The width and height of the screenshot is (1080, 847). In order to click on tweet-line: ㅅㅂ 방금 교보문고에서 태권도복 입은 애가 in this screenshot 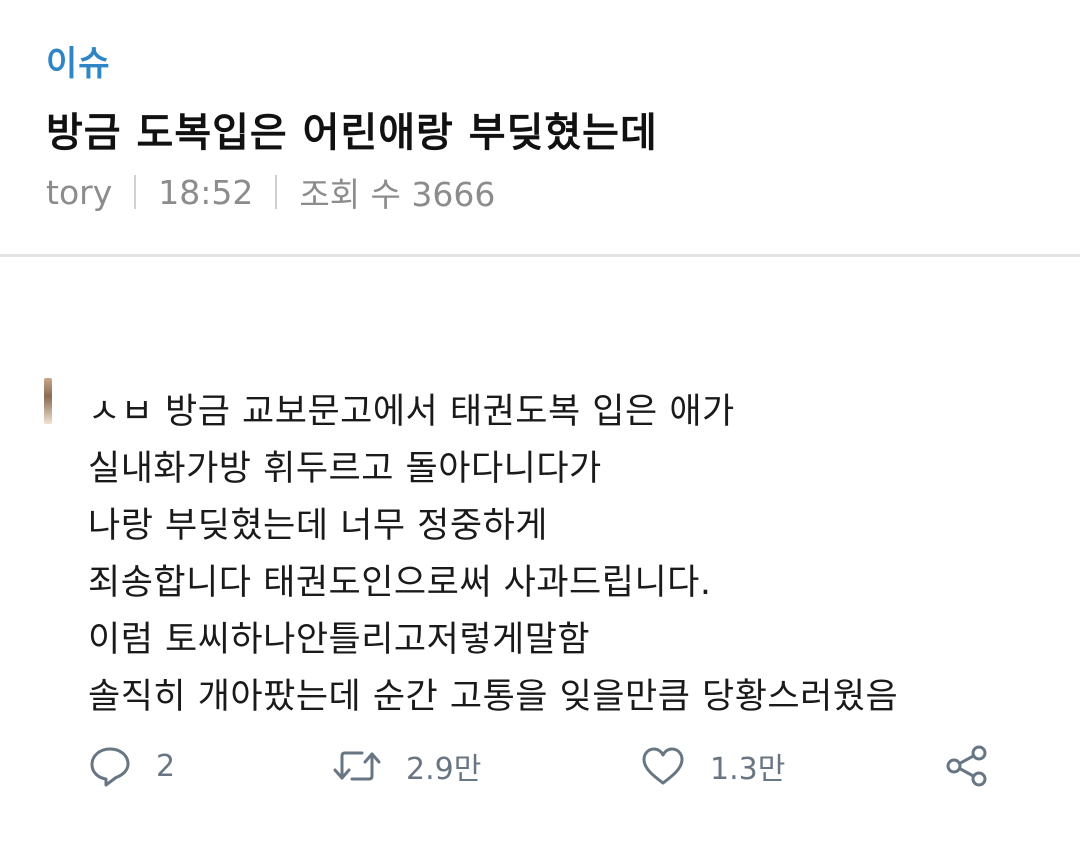, I will do `click(411, 412)`.